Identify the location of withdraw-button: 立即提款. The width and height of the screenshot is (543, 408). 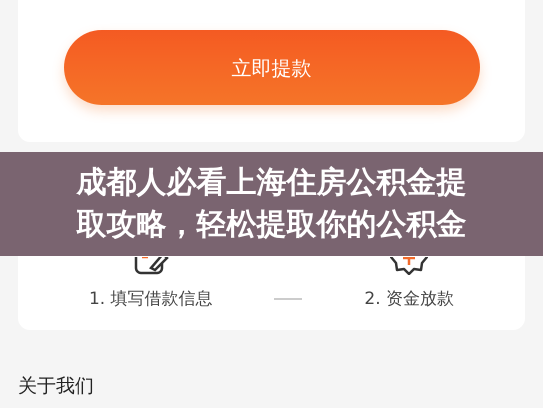
(272, 67).